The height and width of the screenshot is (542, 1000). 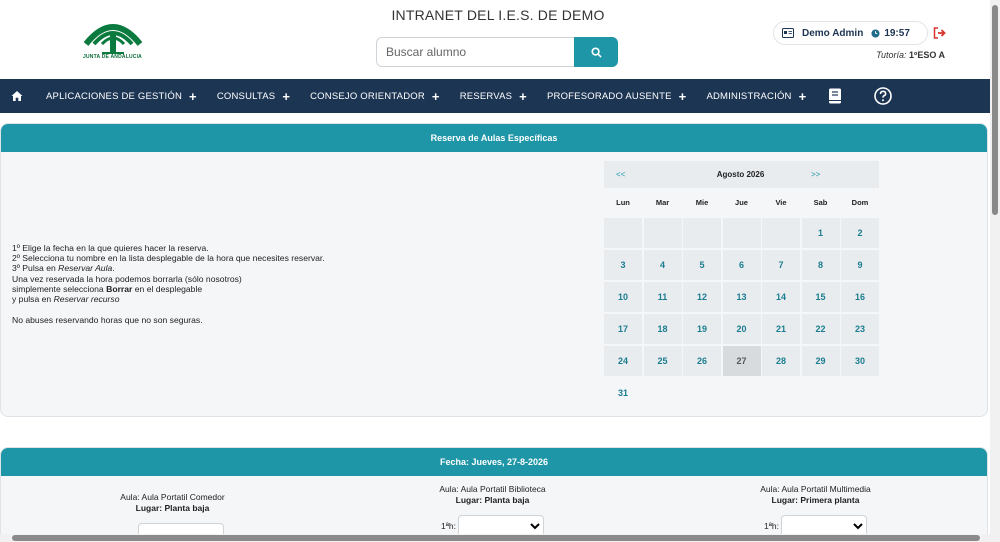 What do you see at coordinates (741, 202) in the screenshot?
I see `calendar-weekday: Jue` at bounding box center [741, 202].